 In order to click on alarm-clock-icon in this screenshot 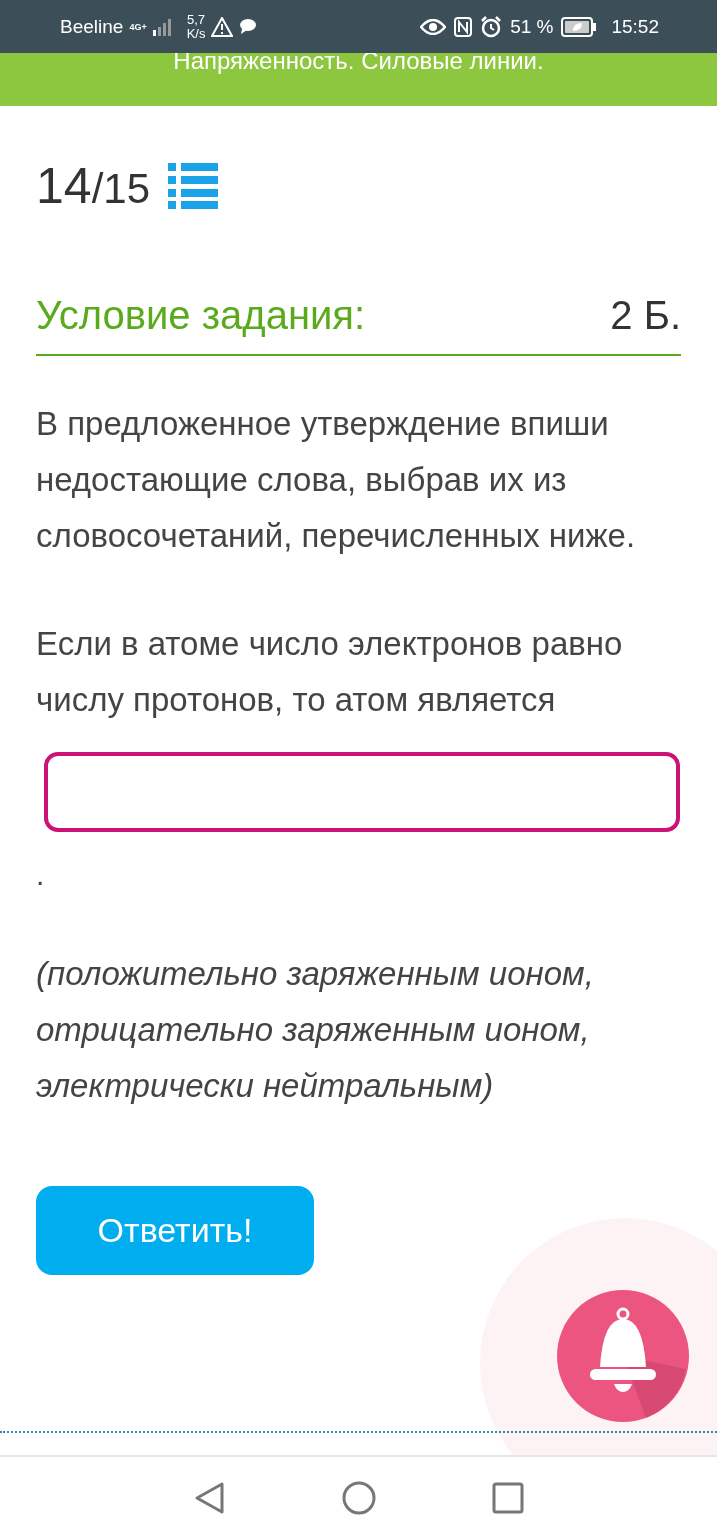, I will do `click(491, 26)`.